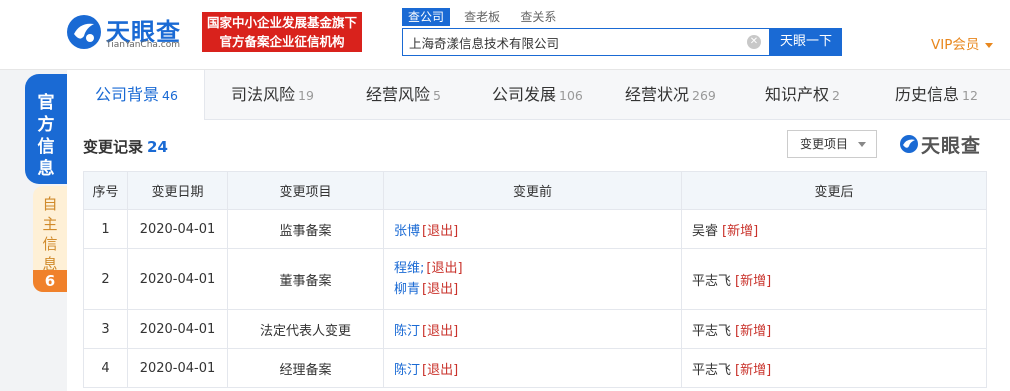  What do you see at coordinates (105, 368) in the screenshot?
I see `cell-no: 4` at bounding box center [105, 368].